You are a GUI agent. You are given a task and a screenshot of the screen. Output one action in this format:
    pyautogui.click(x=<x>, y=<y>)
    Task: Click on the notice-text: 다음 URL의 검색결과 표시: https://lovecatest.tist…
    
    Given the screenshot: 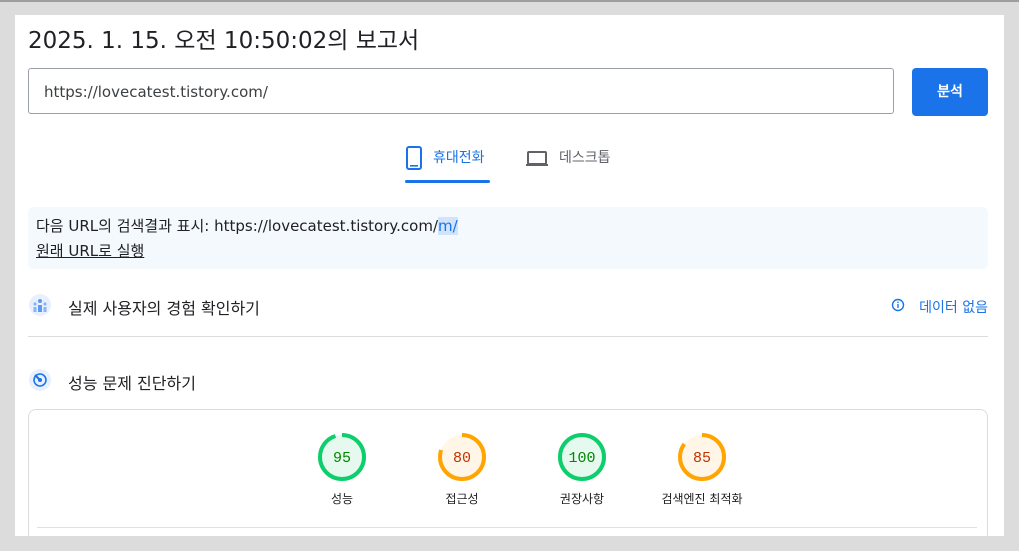 What is the action you would take?
    pyautogui.click(x=247, y=225)
    